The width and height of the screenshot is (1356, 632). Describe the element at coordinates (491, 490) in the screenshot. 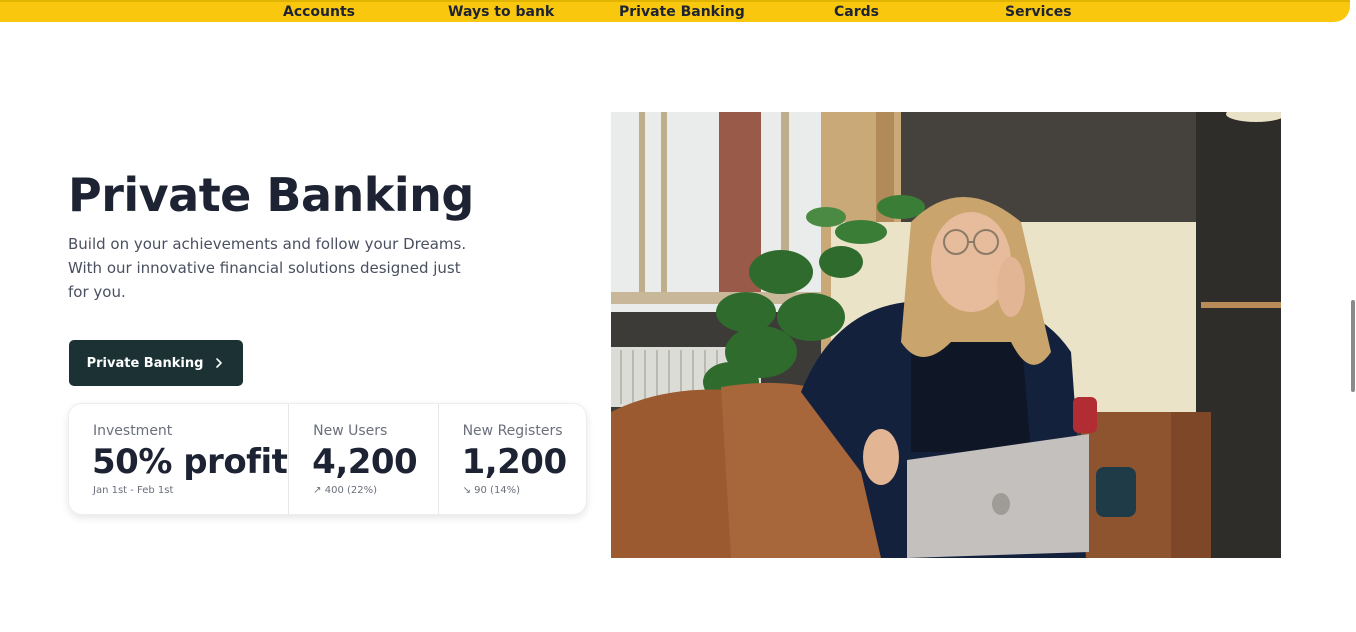

I see `stat-subtext: ↘ 90 (14%)` at that location.